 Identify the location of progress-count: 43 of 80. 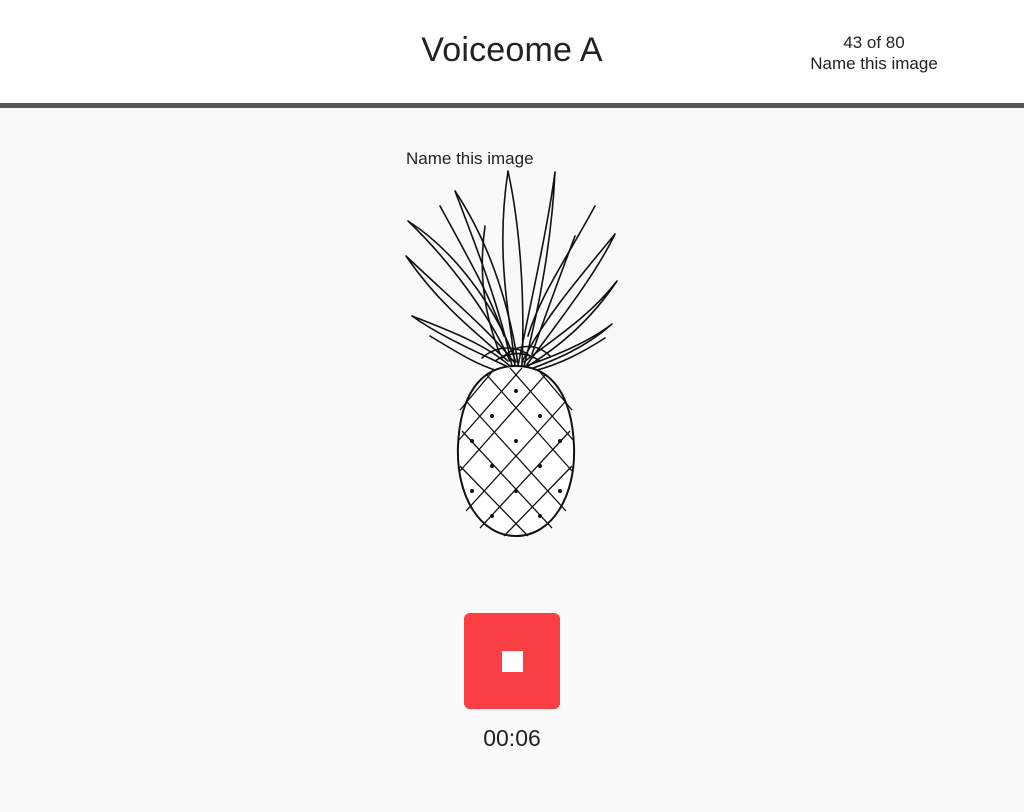
(874, 42).